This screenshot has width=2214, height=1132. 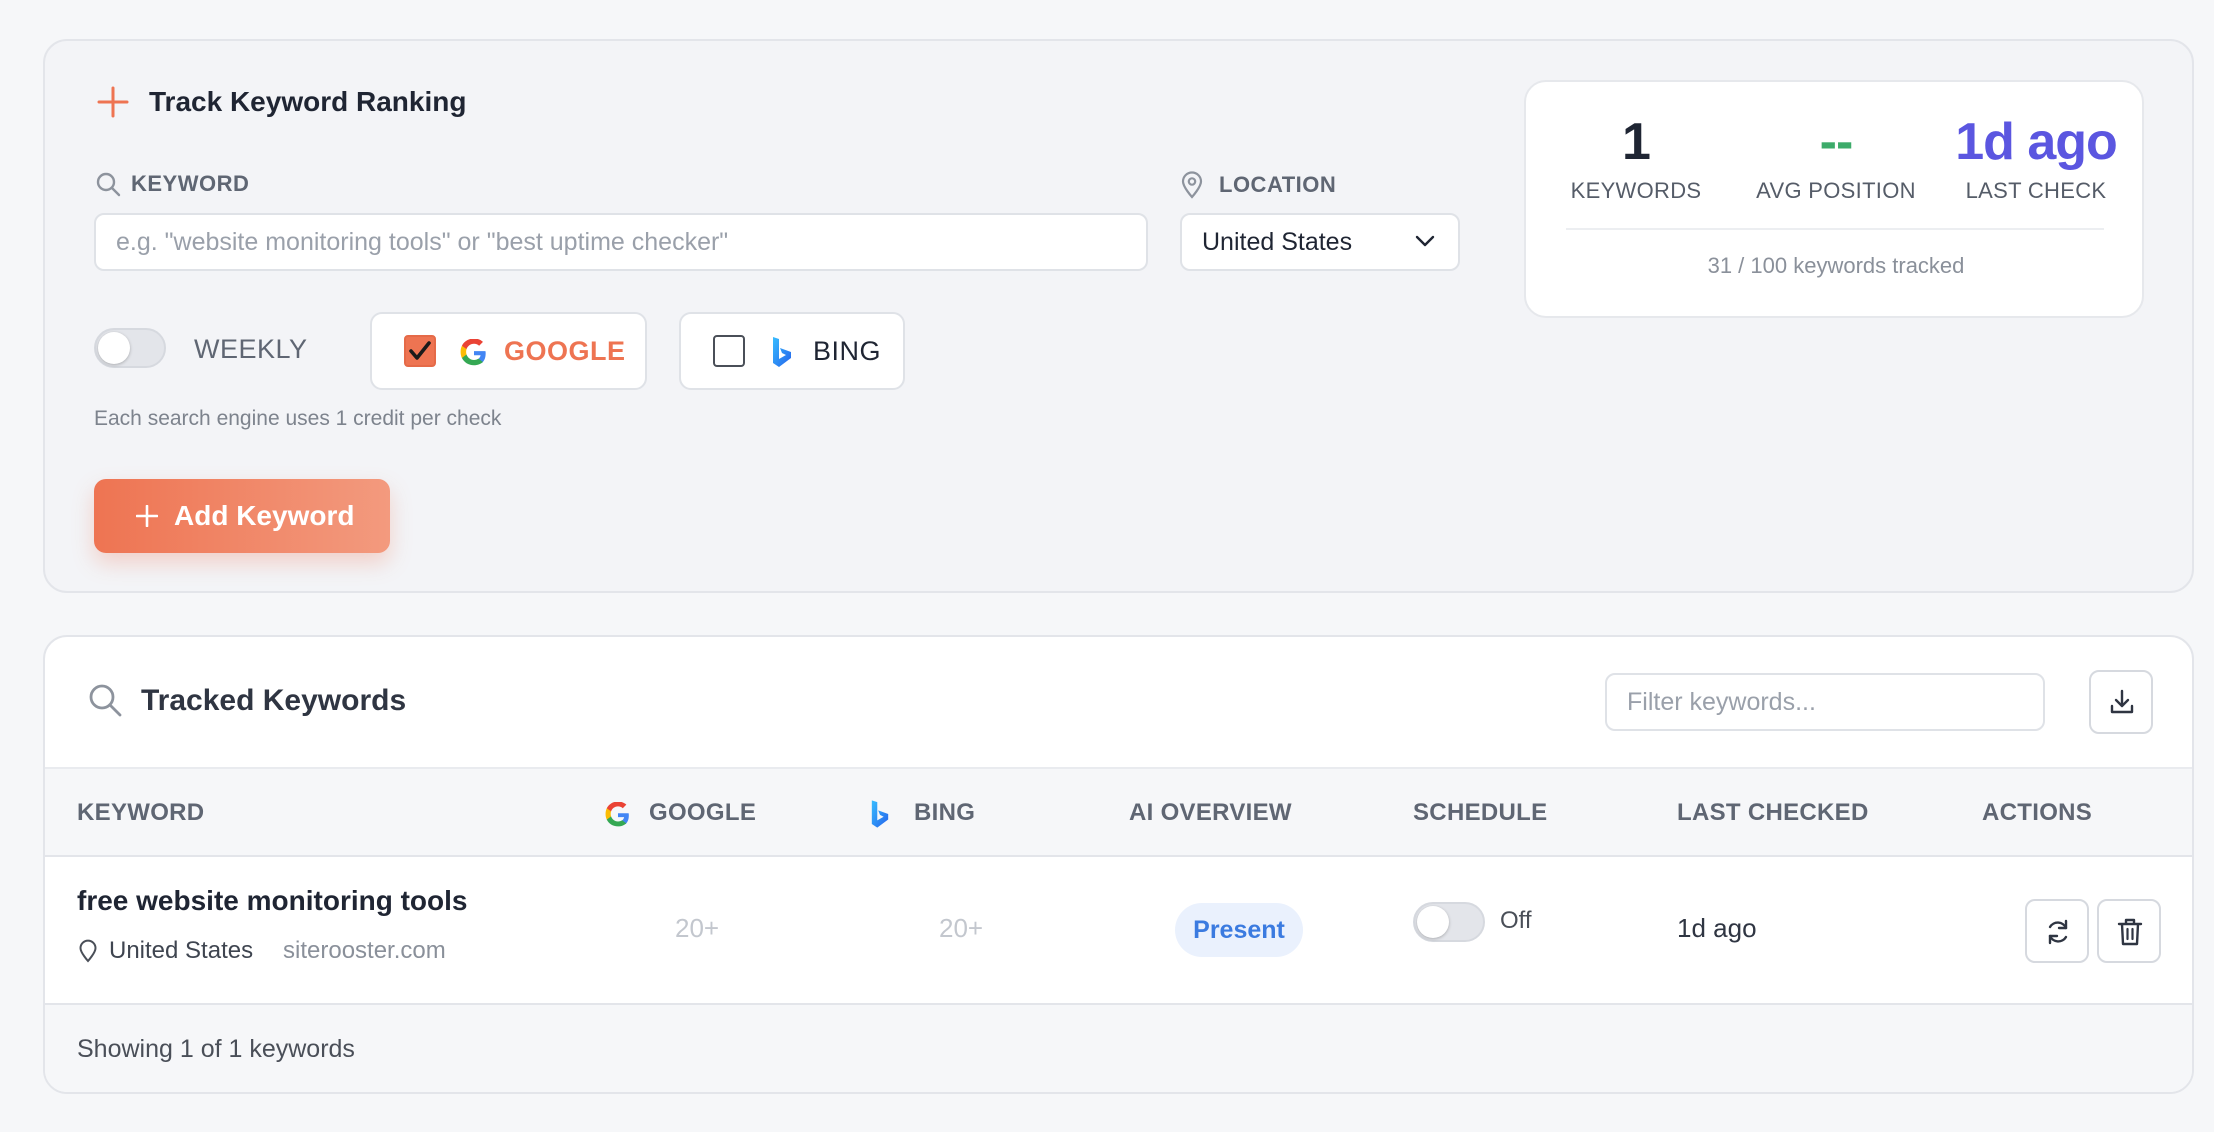 I want to click on schedule-status: Off, so click(x=1516, y=920).